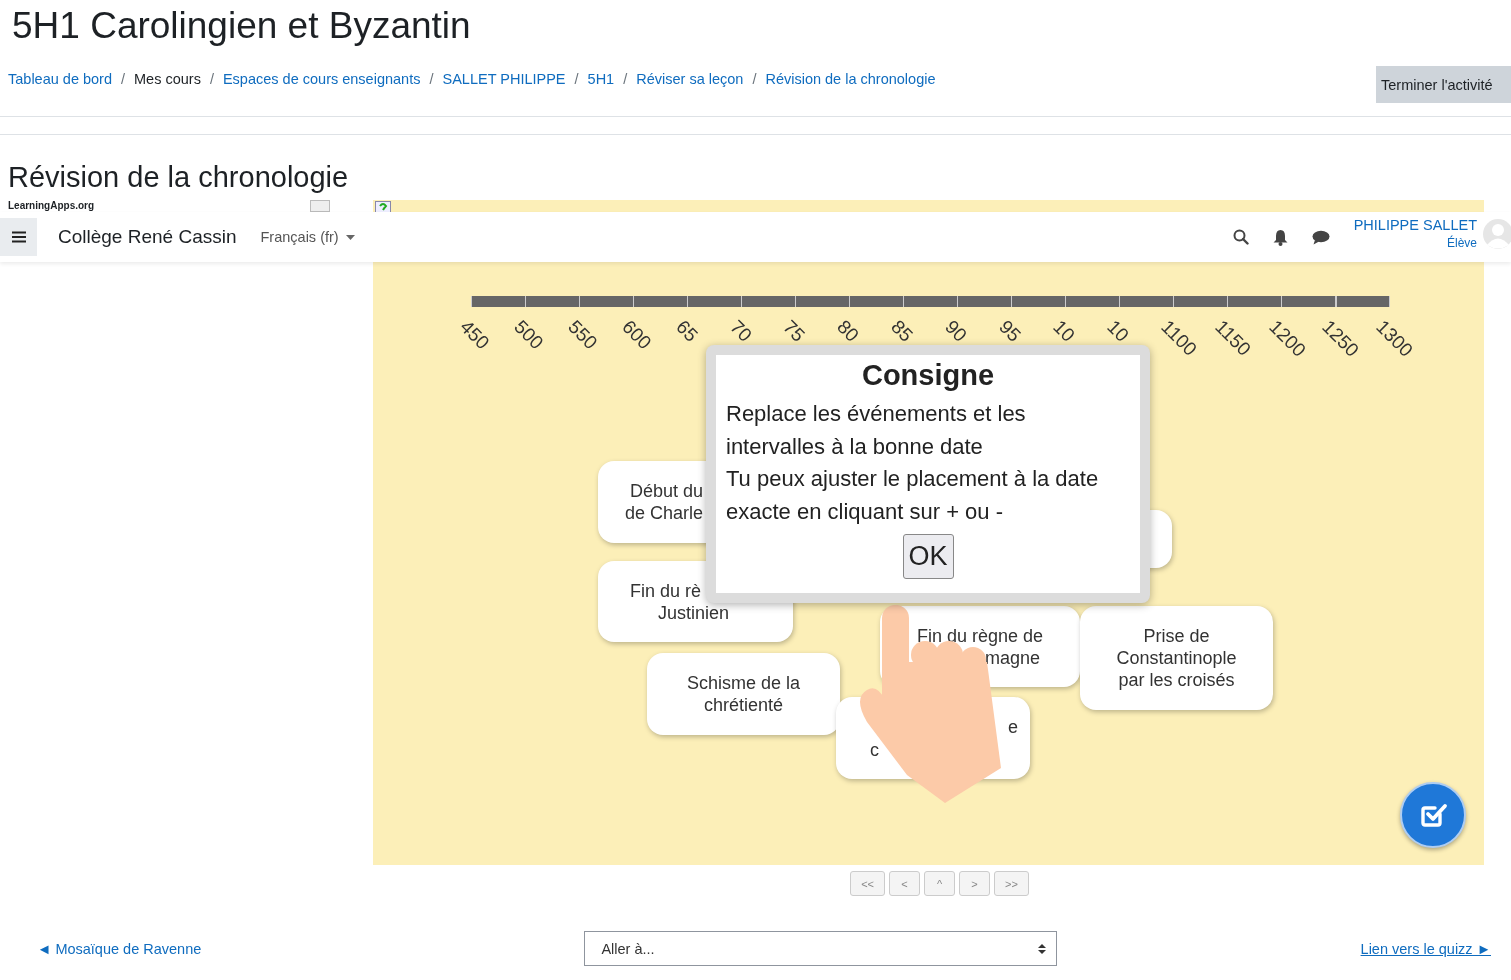  What do you see at coordinates (1461, 242) in the screenshot?
I see `user-role: Élève` at bounding box center [1461, 242].